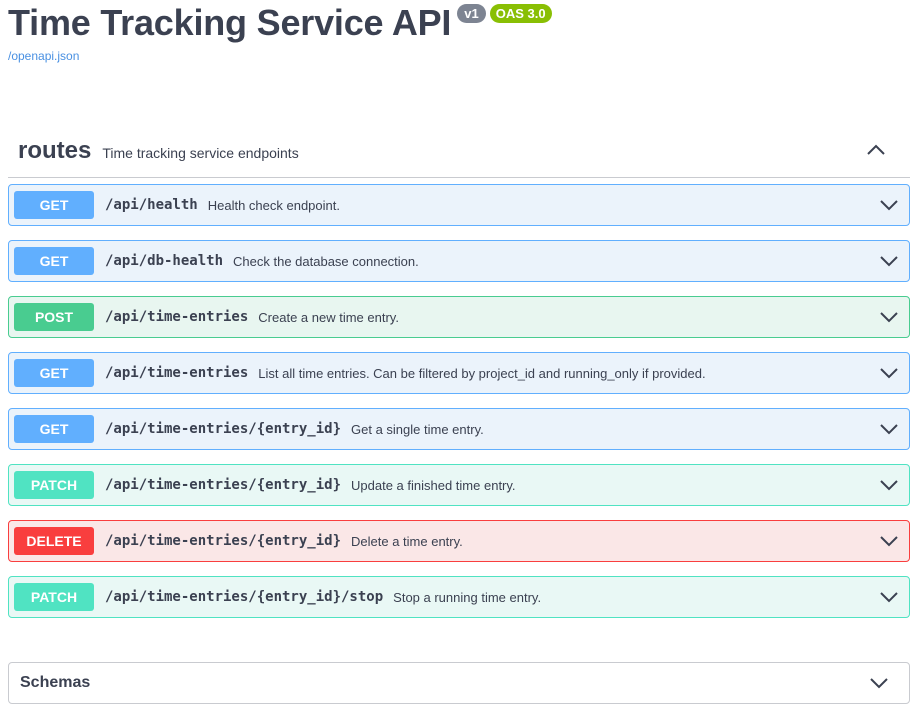 The width and height of the screenshot is (918, 717). Describe the element at coordinates (55, 150) in the screenshot. I see `tag-name: routes` at that location.